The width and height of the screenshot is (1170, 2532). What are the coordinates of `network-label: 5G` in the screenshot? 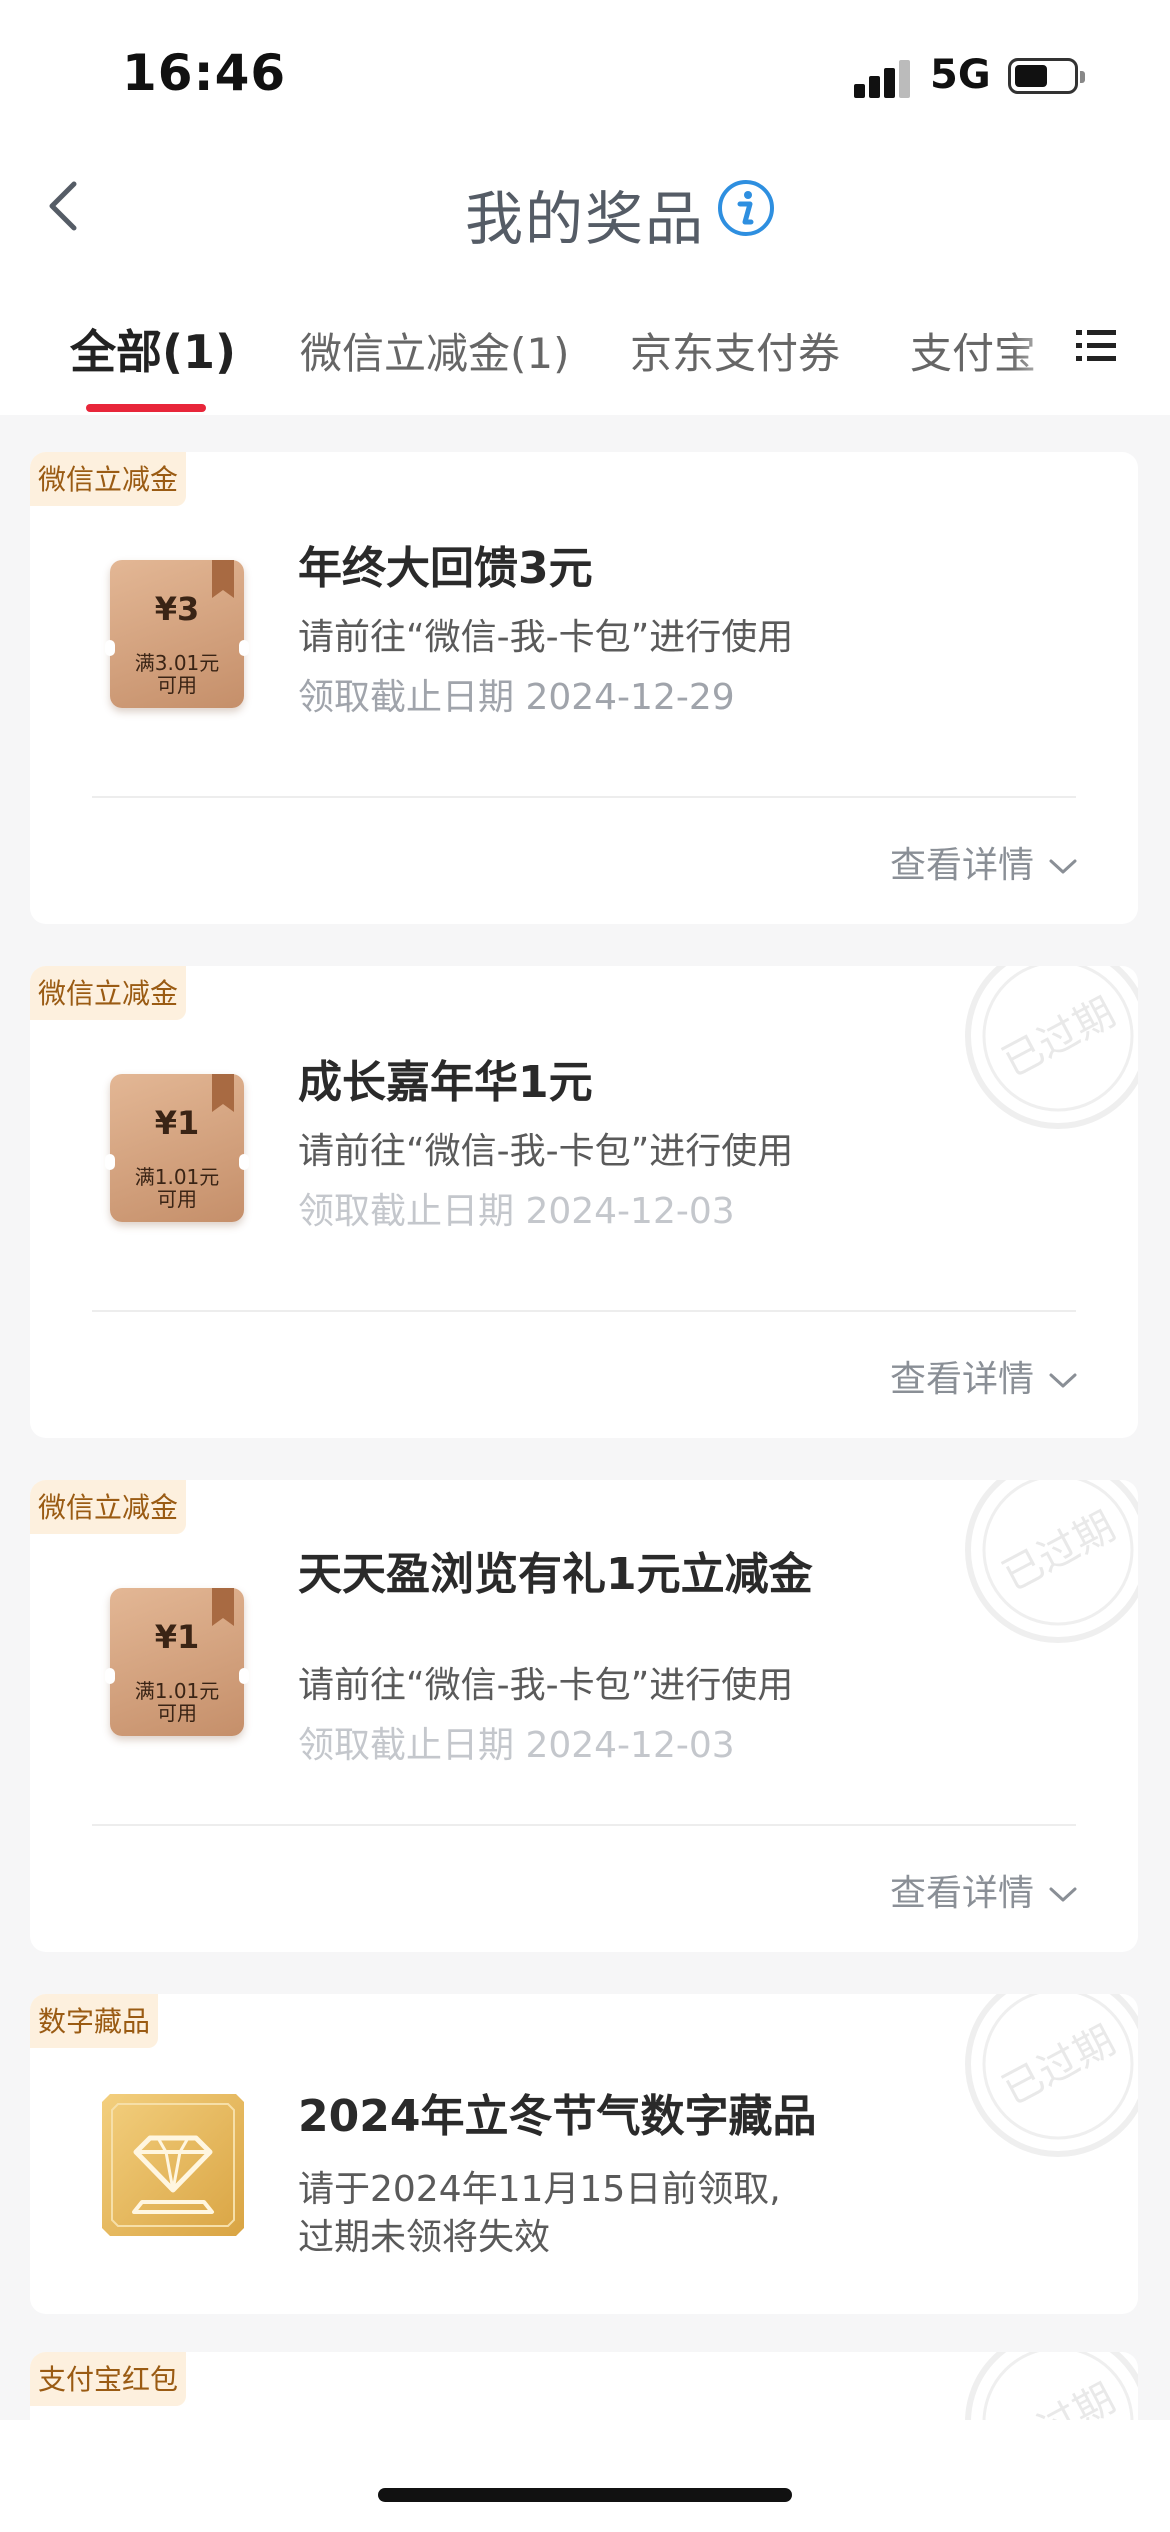 It's located at (960, 75).